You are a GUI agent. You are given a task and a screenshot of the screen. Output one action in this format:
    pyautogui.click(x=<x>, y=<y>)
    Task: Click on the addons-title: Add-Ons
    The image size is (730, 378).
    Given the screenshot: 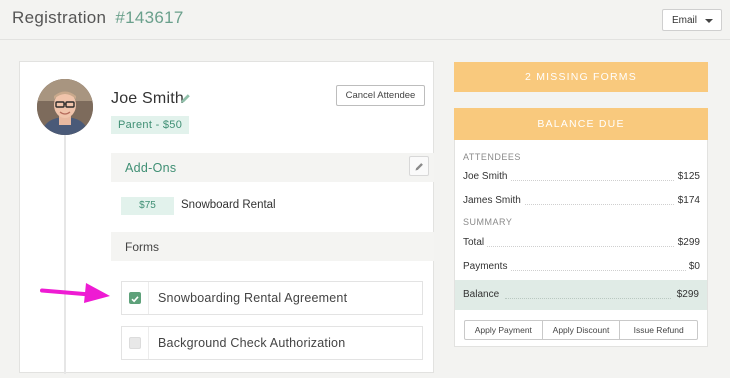 What is the action you would take?
    pyautogui.click(x=151, y=168)
    